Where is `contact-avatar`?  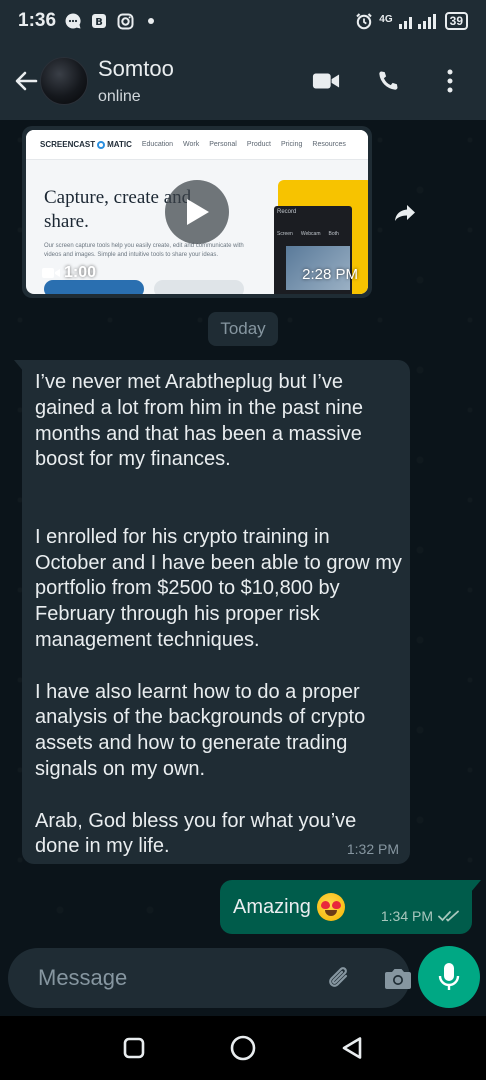 contact-avatar is located at coordinates (64, 81).